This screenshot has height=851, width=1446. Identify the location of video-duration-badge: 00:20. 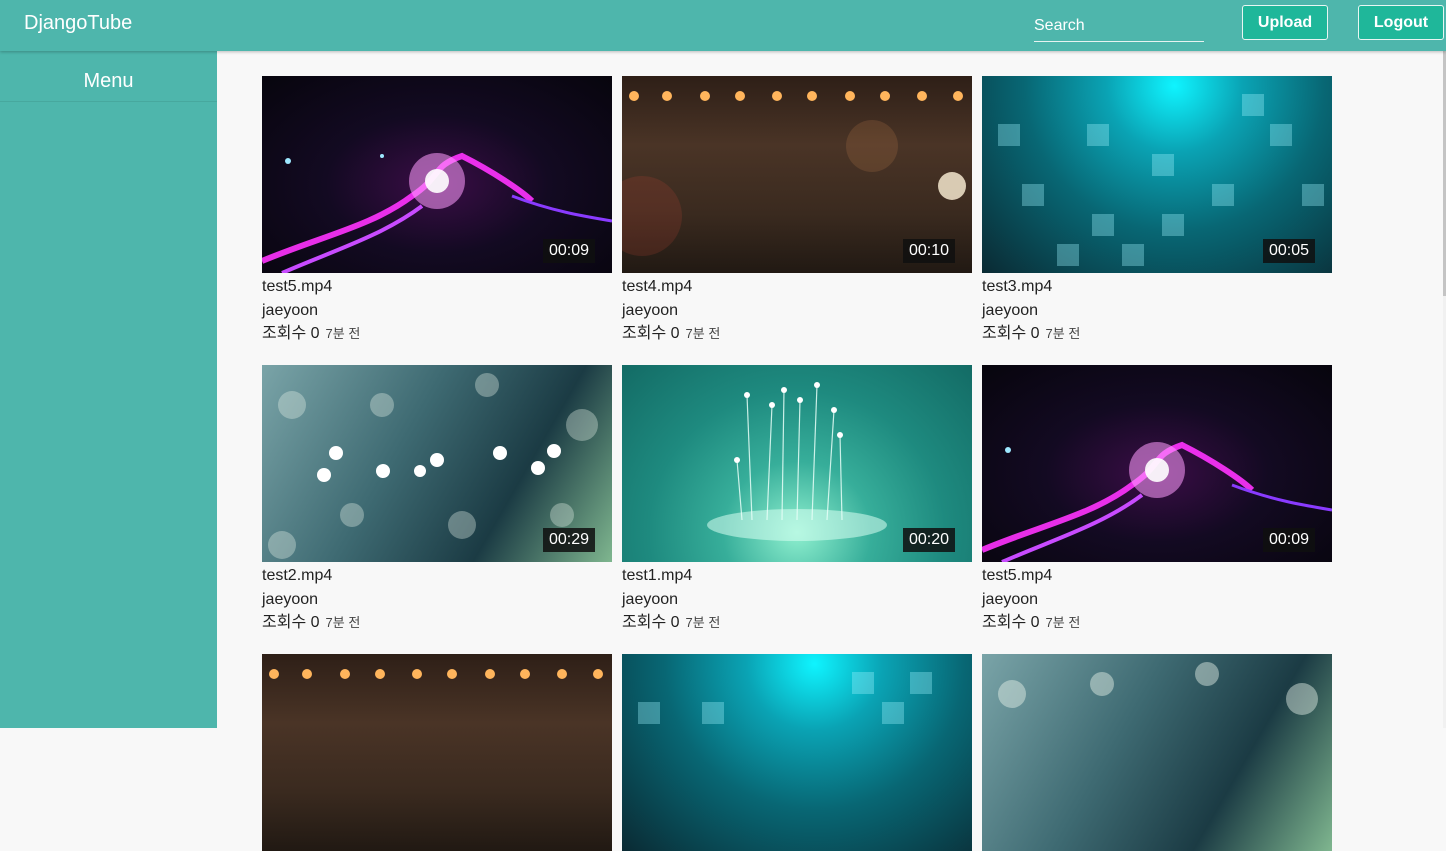
(928, 540).